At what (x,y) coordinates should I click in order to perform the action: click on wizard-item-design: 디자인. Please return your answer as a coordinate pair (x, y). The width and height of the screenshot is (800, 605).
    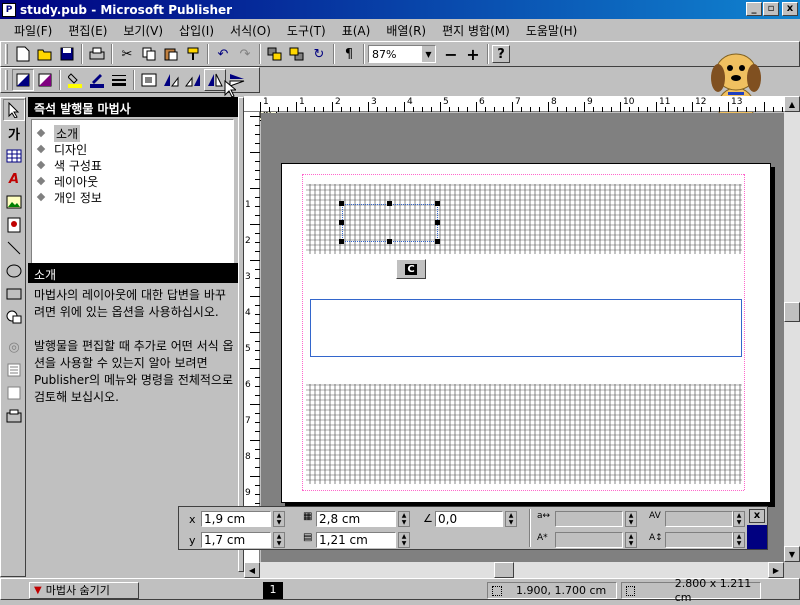
    Looking at the image, I should click on (132, 149).